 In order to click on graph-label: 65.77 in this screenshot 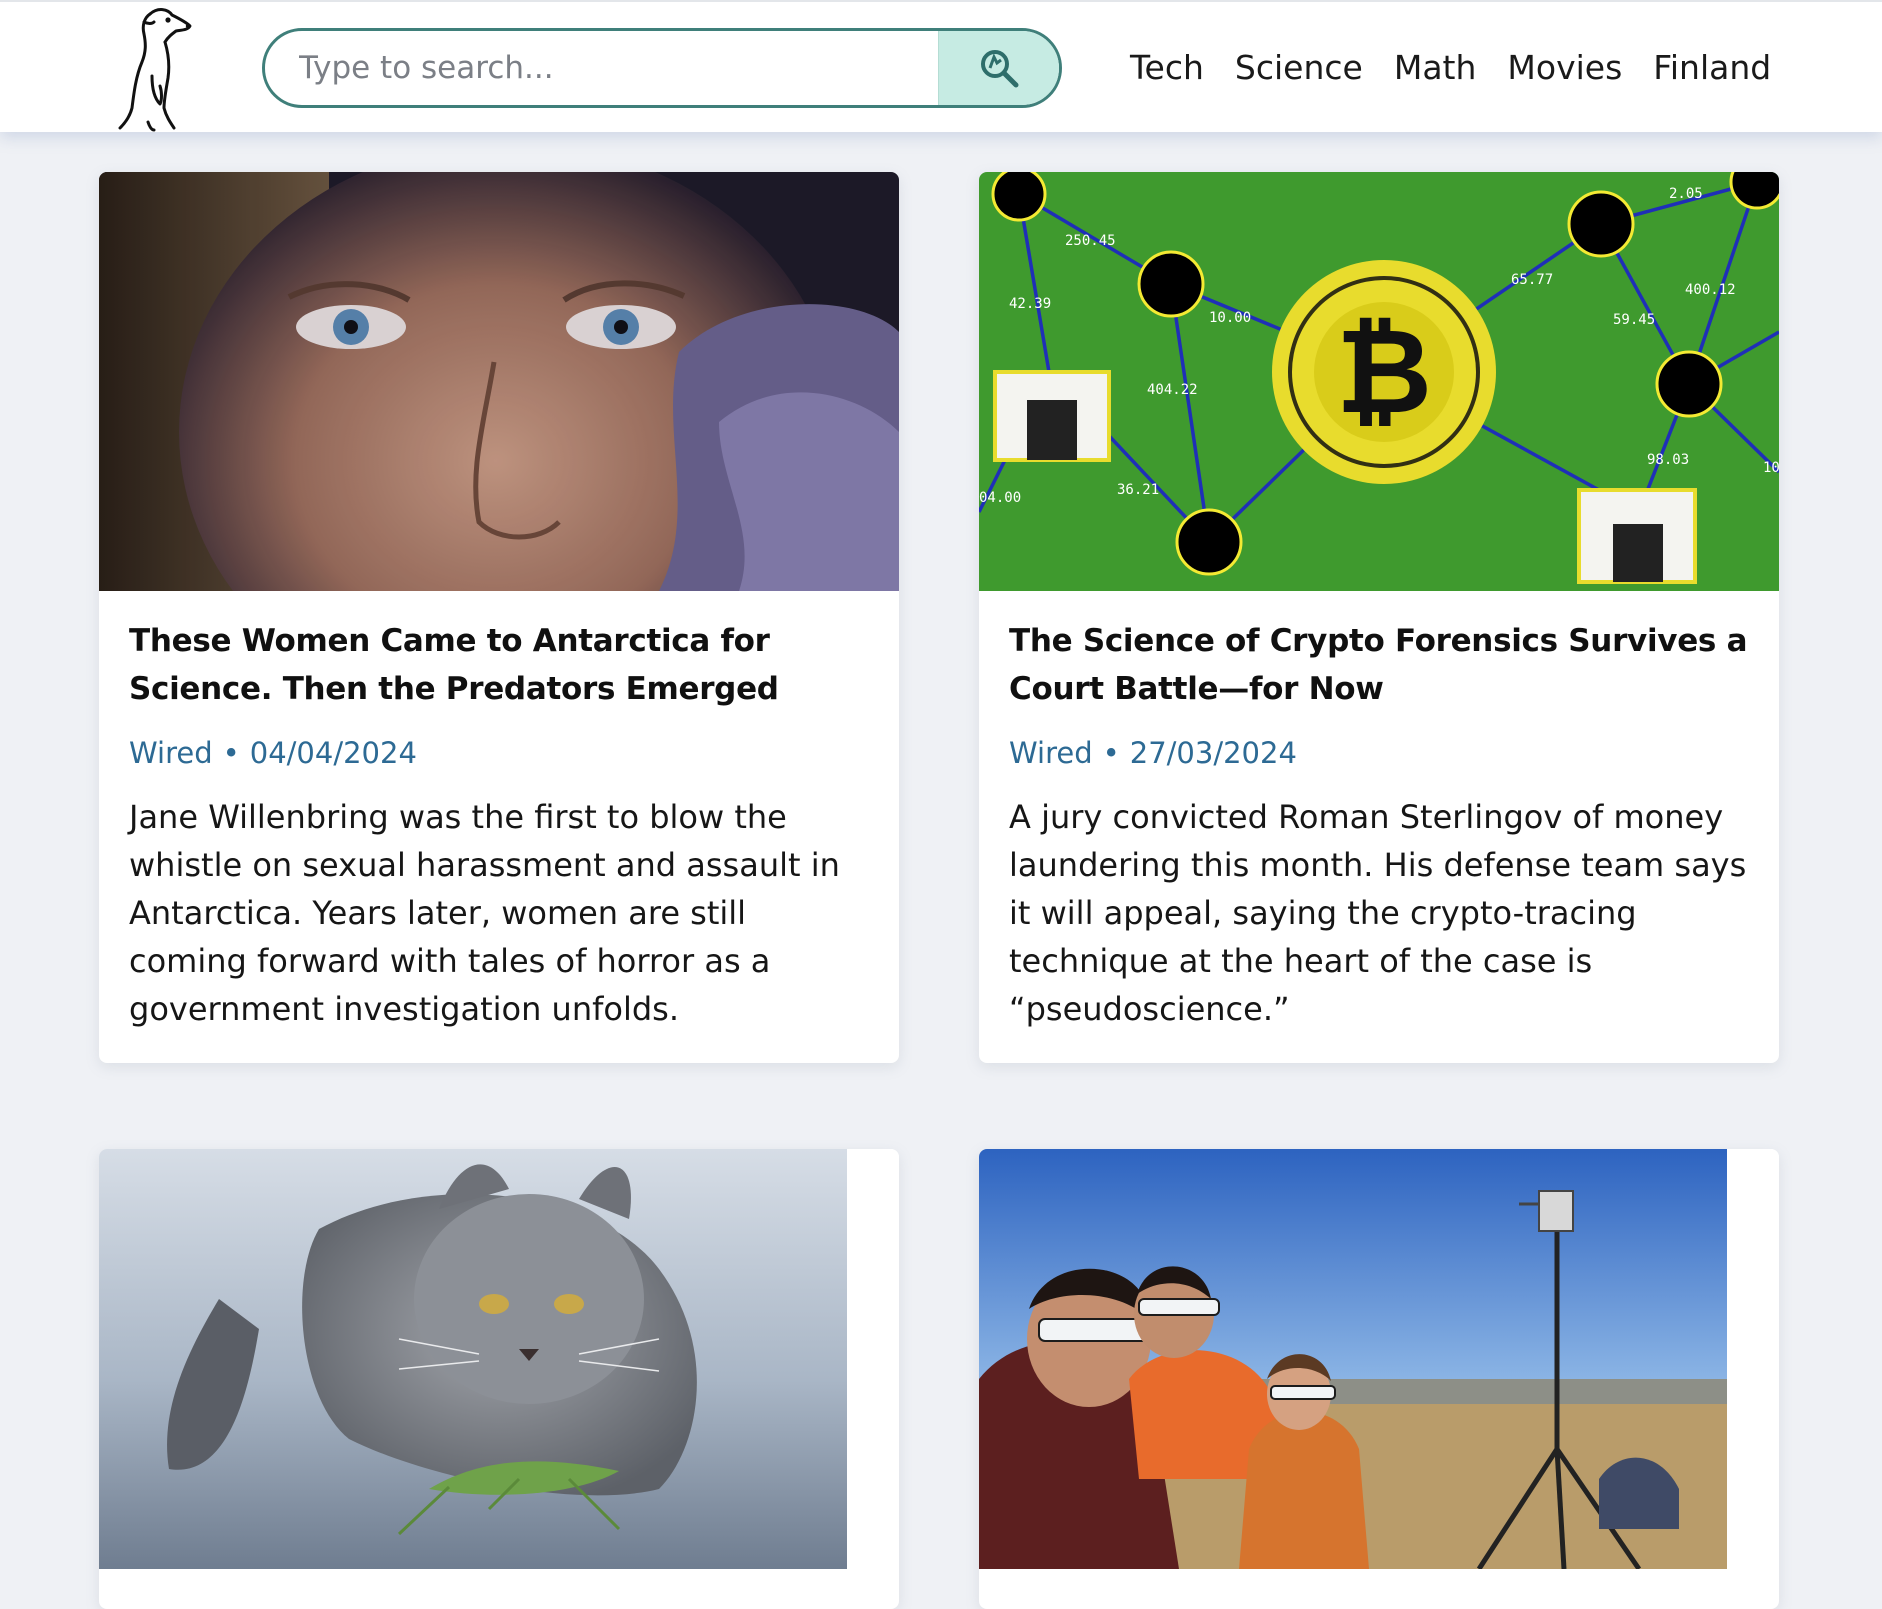, I will do `click(1532, 280)`.